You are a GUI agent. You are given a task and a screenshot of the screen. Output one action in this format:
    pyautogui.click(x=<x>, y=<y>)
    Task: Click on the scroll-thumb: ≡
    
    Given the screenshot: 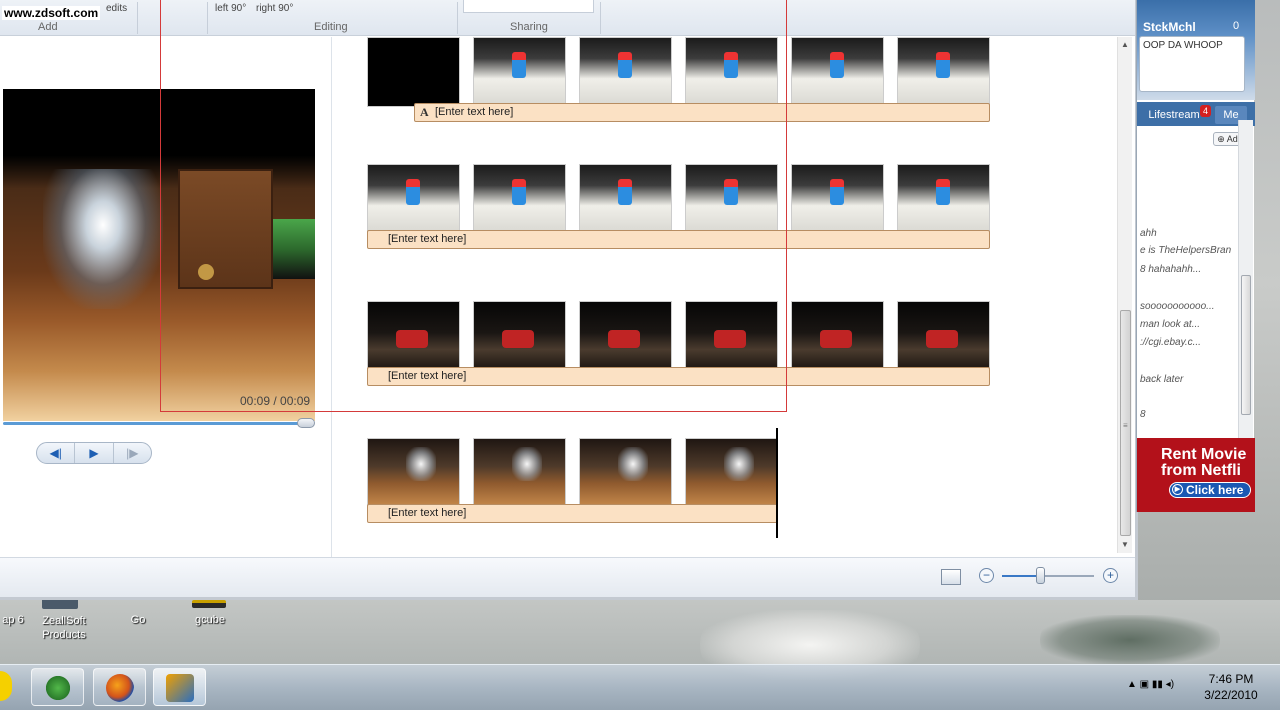 What is the action you would take?
    pyautogui.click(x=1125, y=423)
    